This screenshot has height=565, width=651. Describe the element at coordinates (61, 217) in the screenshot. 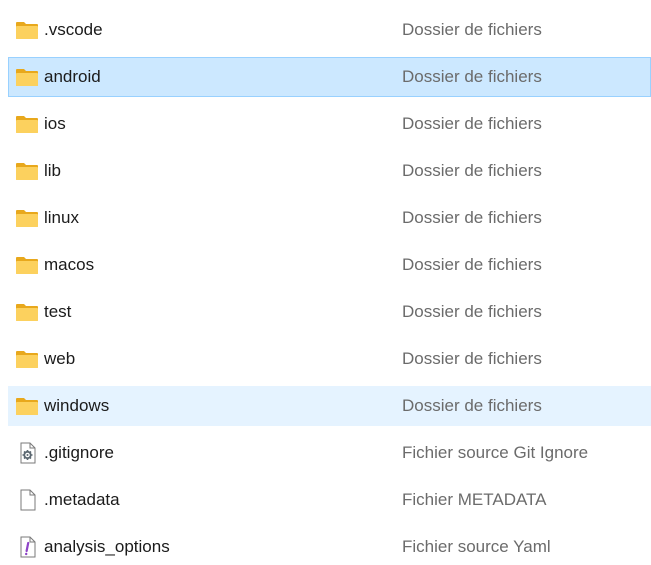

I see `file-name: linux` at that location.